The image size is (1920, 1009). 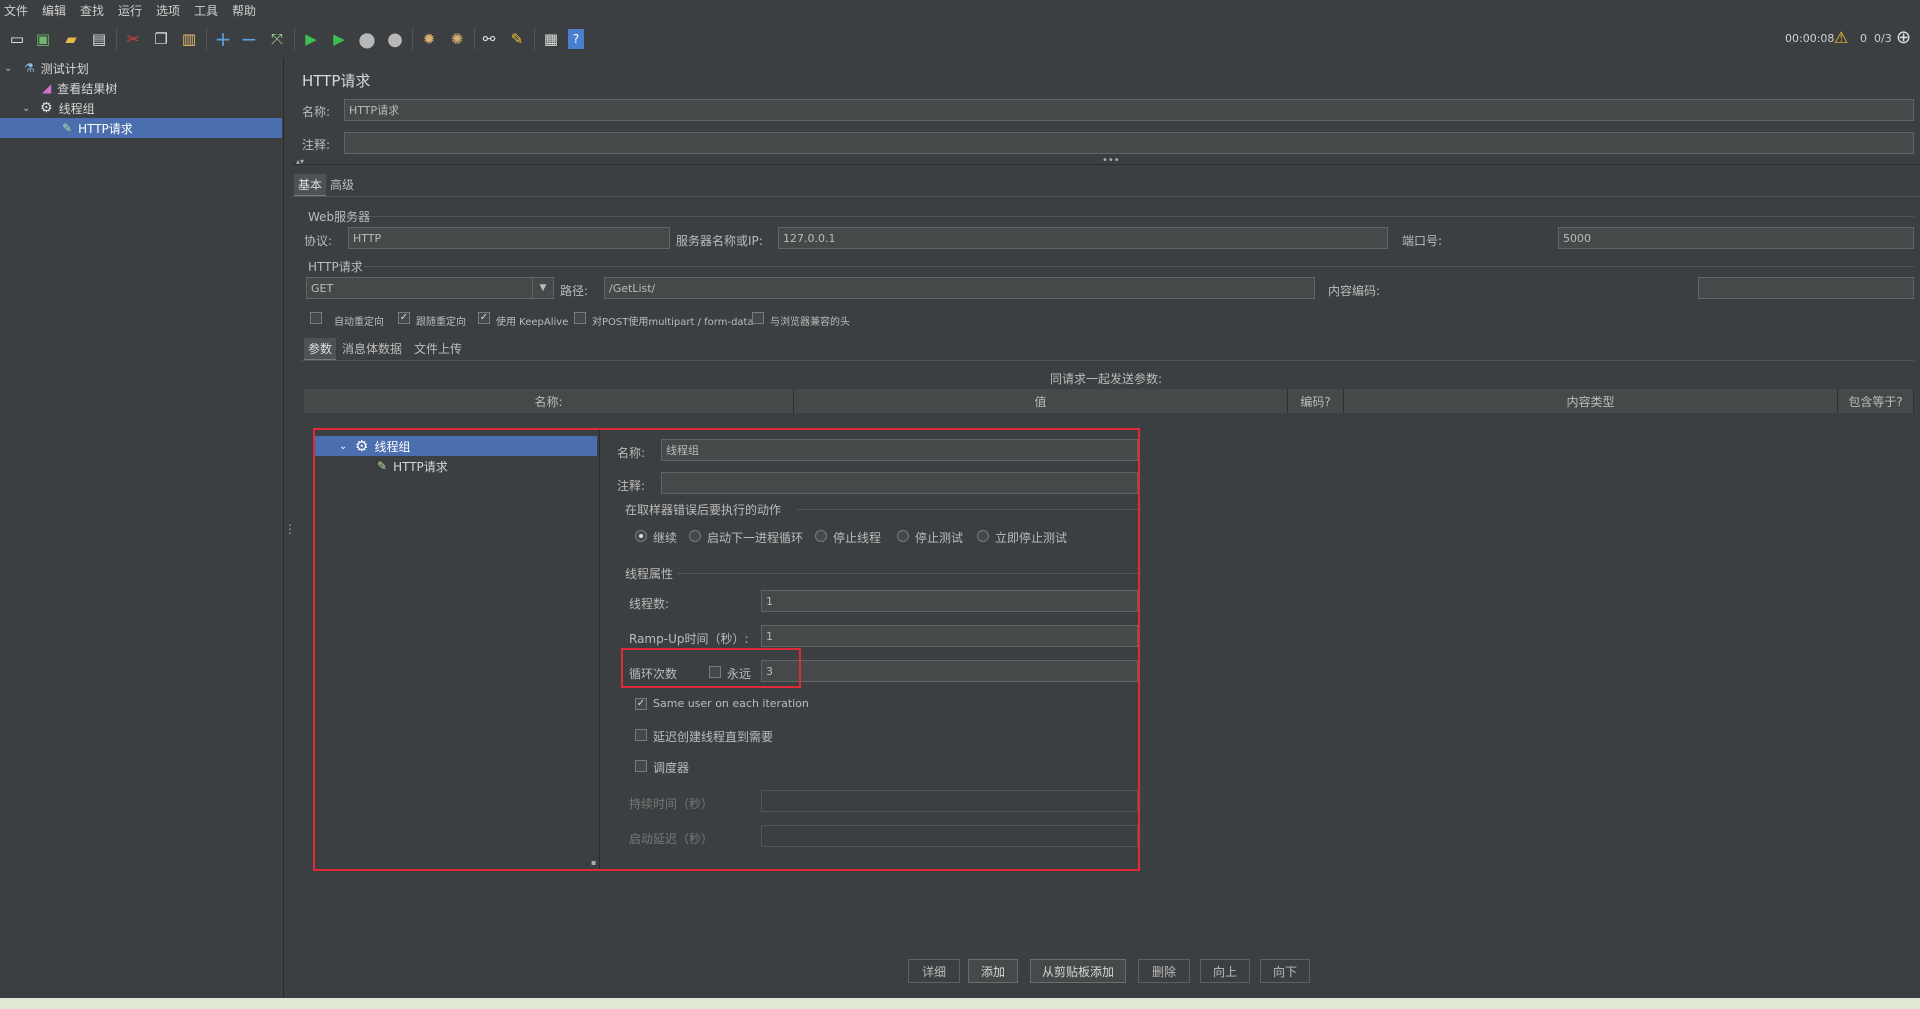 What do you see at coordinates (17, 39) in the screenshot?
I see `new-icon: ▭` at bounding box center [17, 39].